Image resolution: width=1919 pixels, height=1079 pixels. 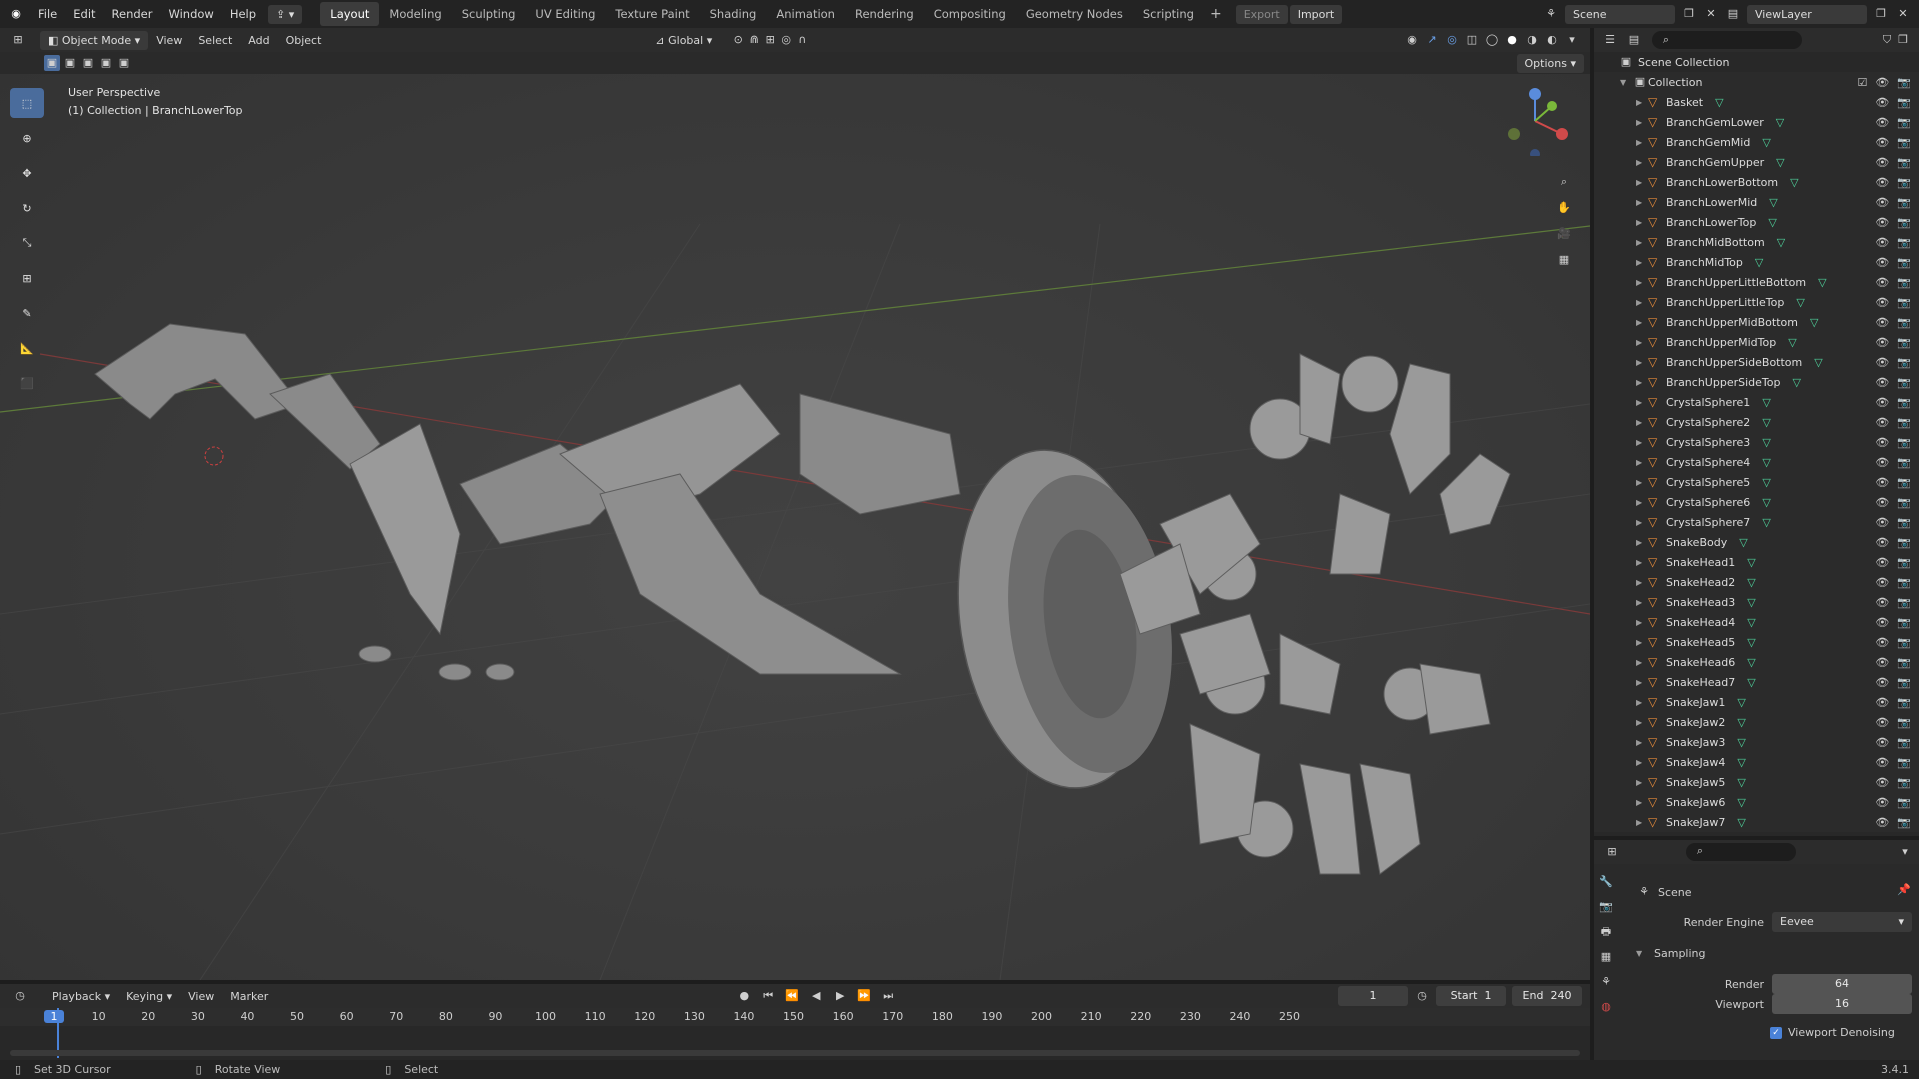 What do you see at coordinates (1626, 82) in the screenshot?
I see `expand-icon: ▼` at bounding box center [1626, 82].